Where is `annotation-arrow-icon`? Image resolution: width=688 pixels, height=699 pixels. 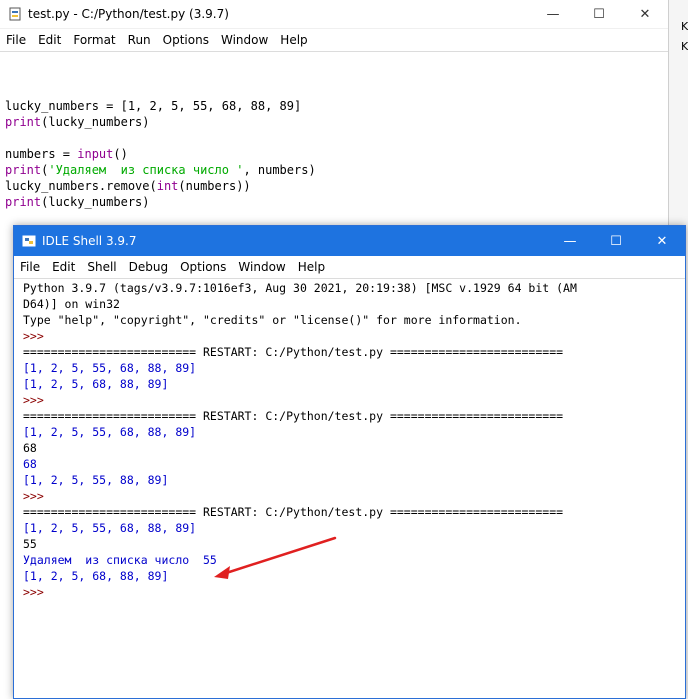
annotation-arrow-icon is located at coordinates (275, 557).